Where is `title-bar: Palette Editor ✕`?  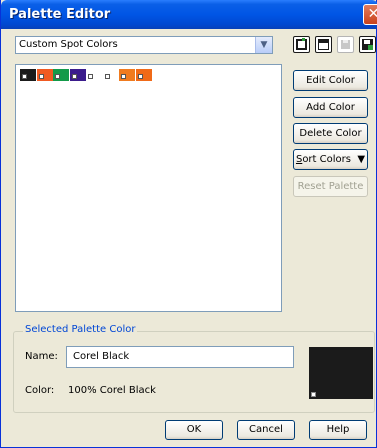 title-bar: Palette Editor ✕ is located at coordinates (189, 14).